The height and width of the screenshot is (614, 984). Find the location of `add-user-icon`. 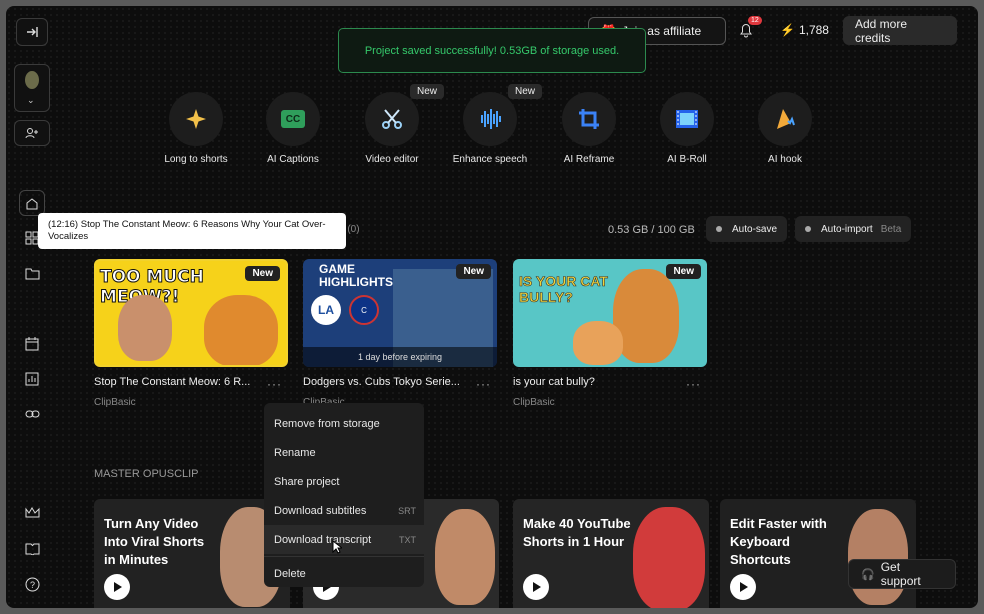

add-user-icon is located at coordinates (31, 133).